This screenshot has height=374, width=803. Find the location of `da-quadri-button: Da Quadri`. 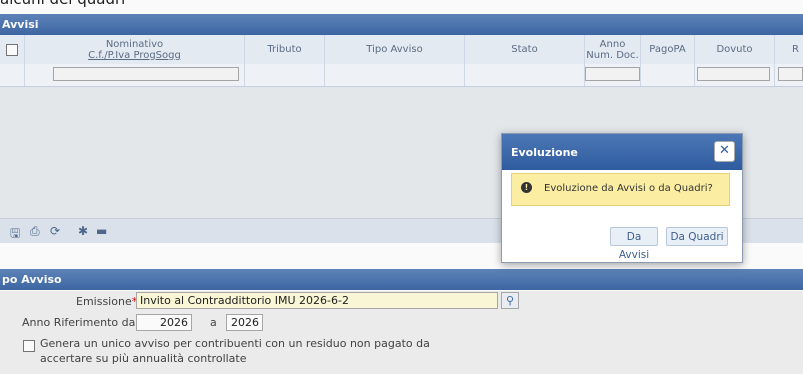

da-quadri-button: Da Quadri is located at coordinates (697, 236).